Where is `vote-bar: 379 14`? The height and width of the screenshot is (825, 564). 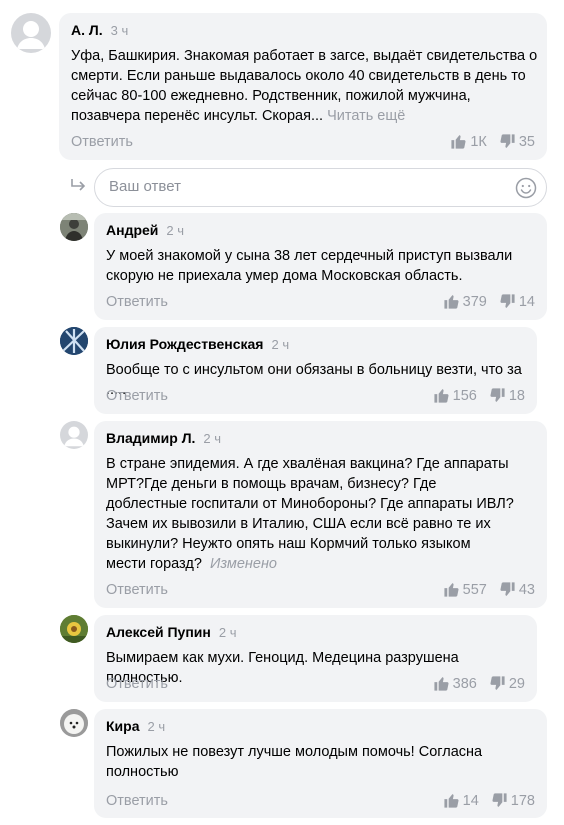
vote-bar: 379 14 is located at coordinates (489, 301).